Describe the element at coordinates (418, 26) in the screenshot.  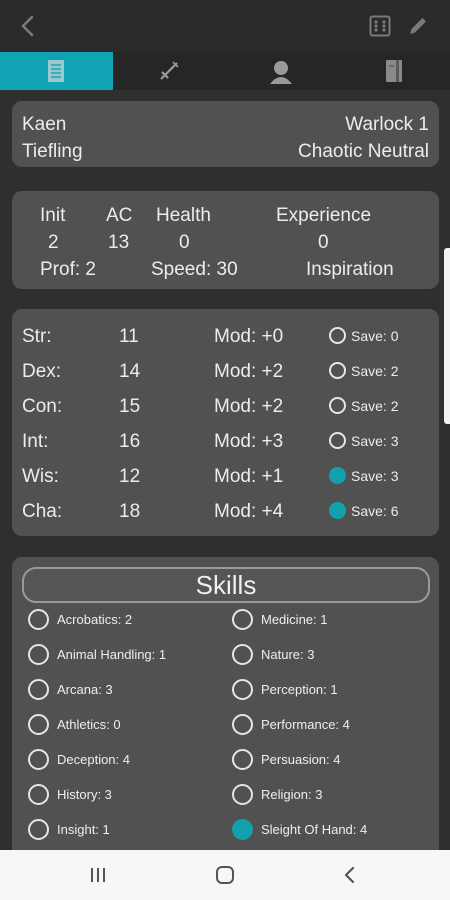
I see `pencil-icon` at that location.